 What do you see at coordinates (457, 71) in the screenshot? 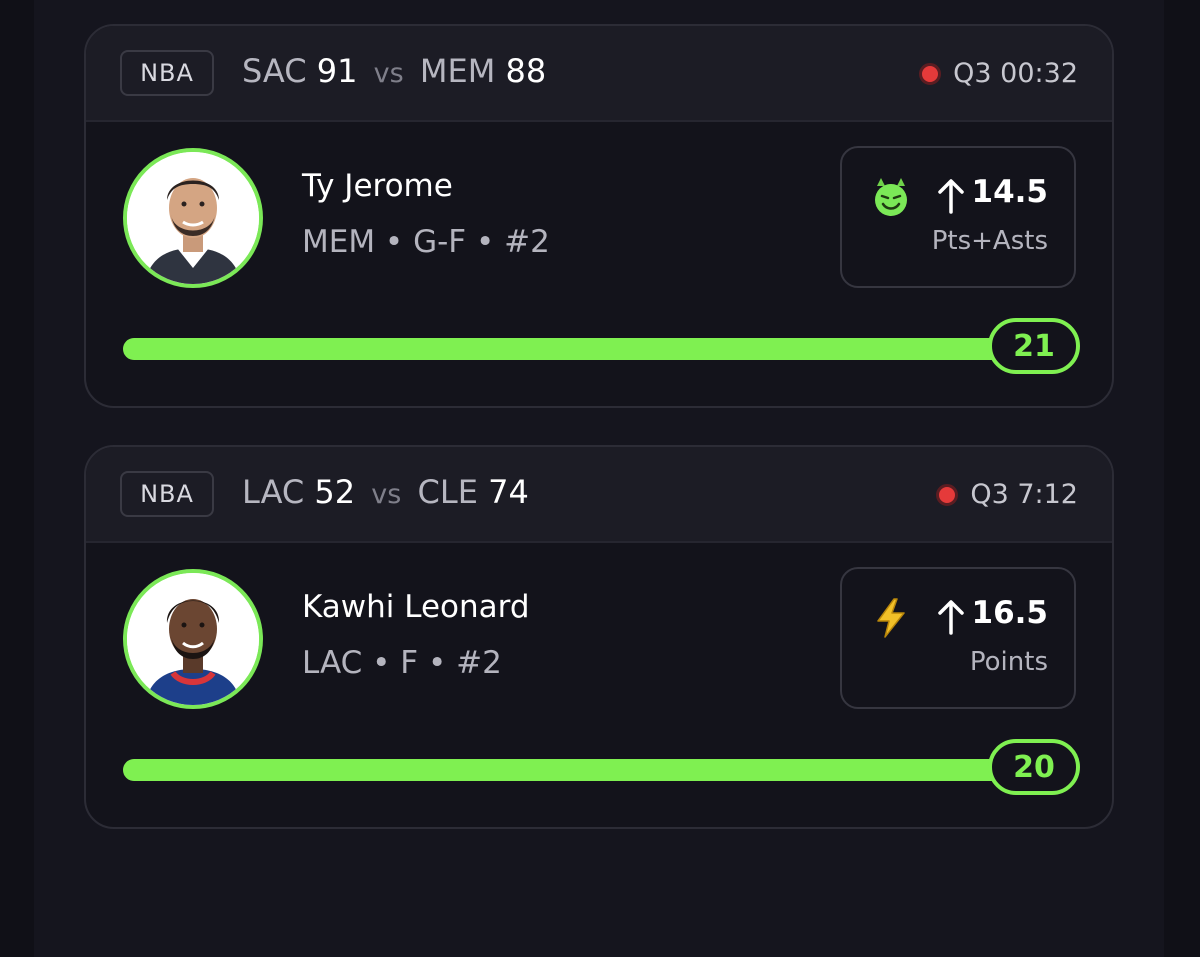
I see `team2-abbr: MEM` at bounding box center [457, 71].